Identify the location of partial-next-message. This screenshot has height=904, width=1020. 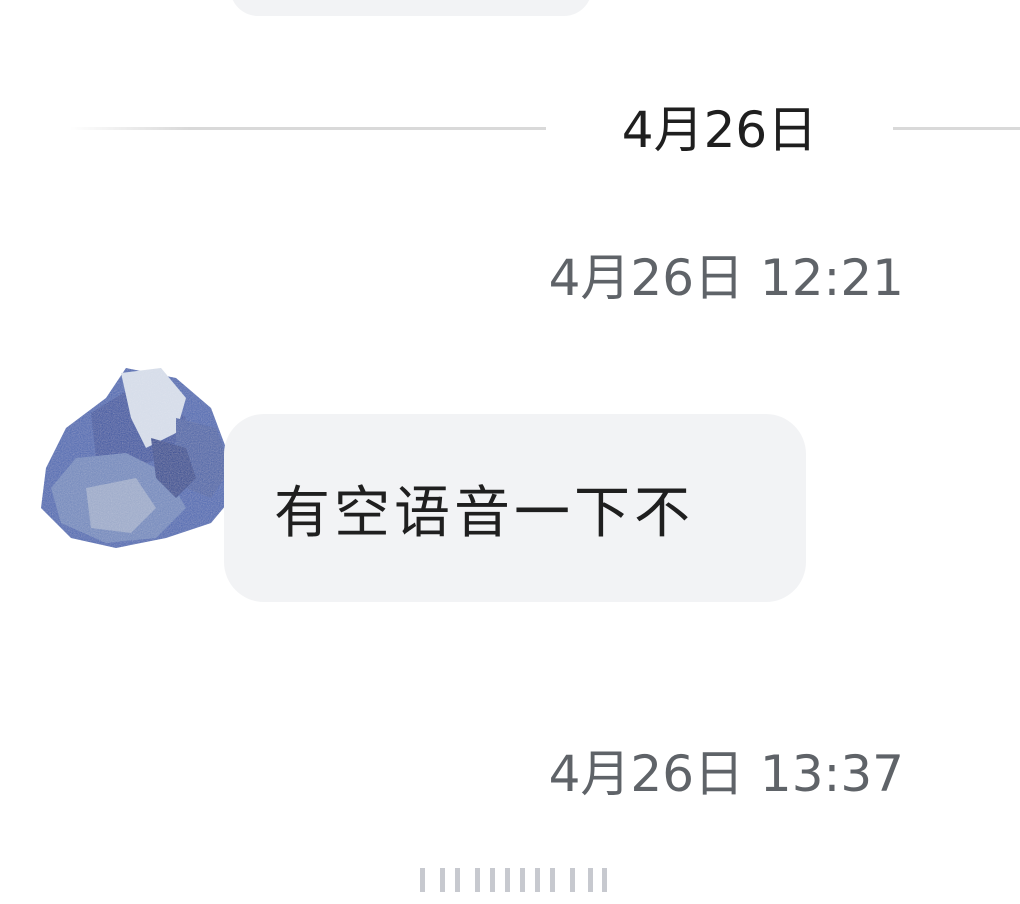
(510, 880).